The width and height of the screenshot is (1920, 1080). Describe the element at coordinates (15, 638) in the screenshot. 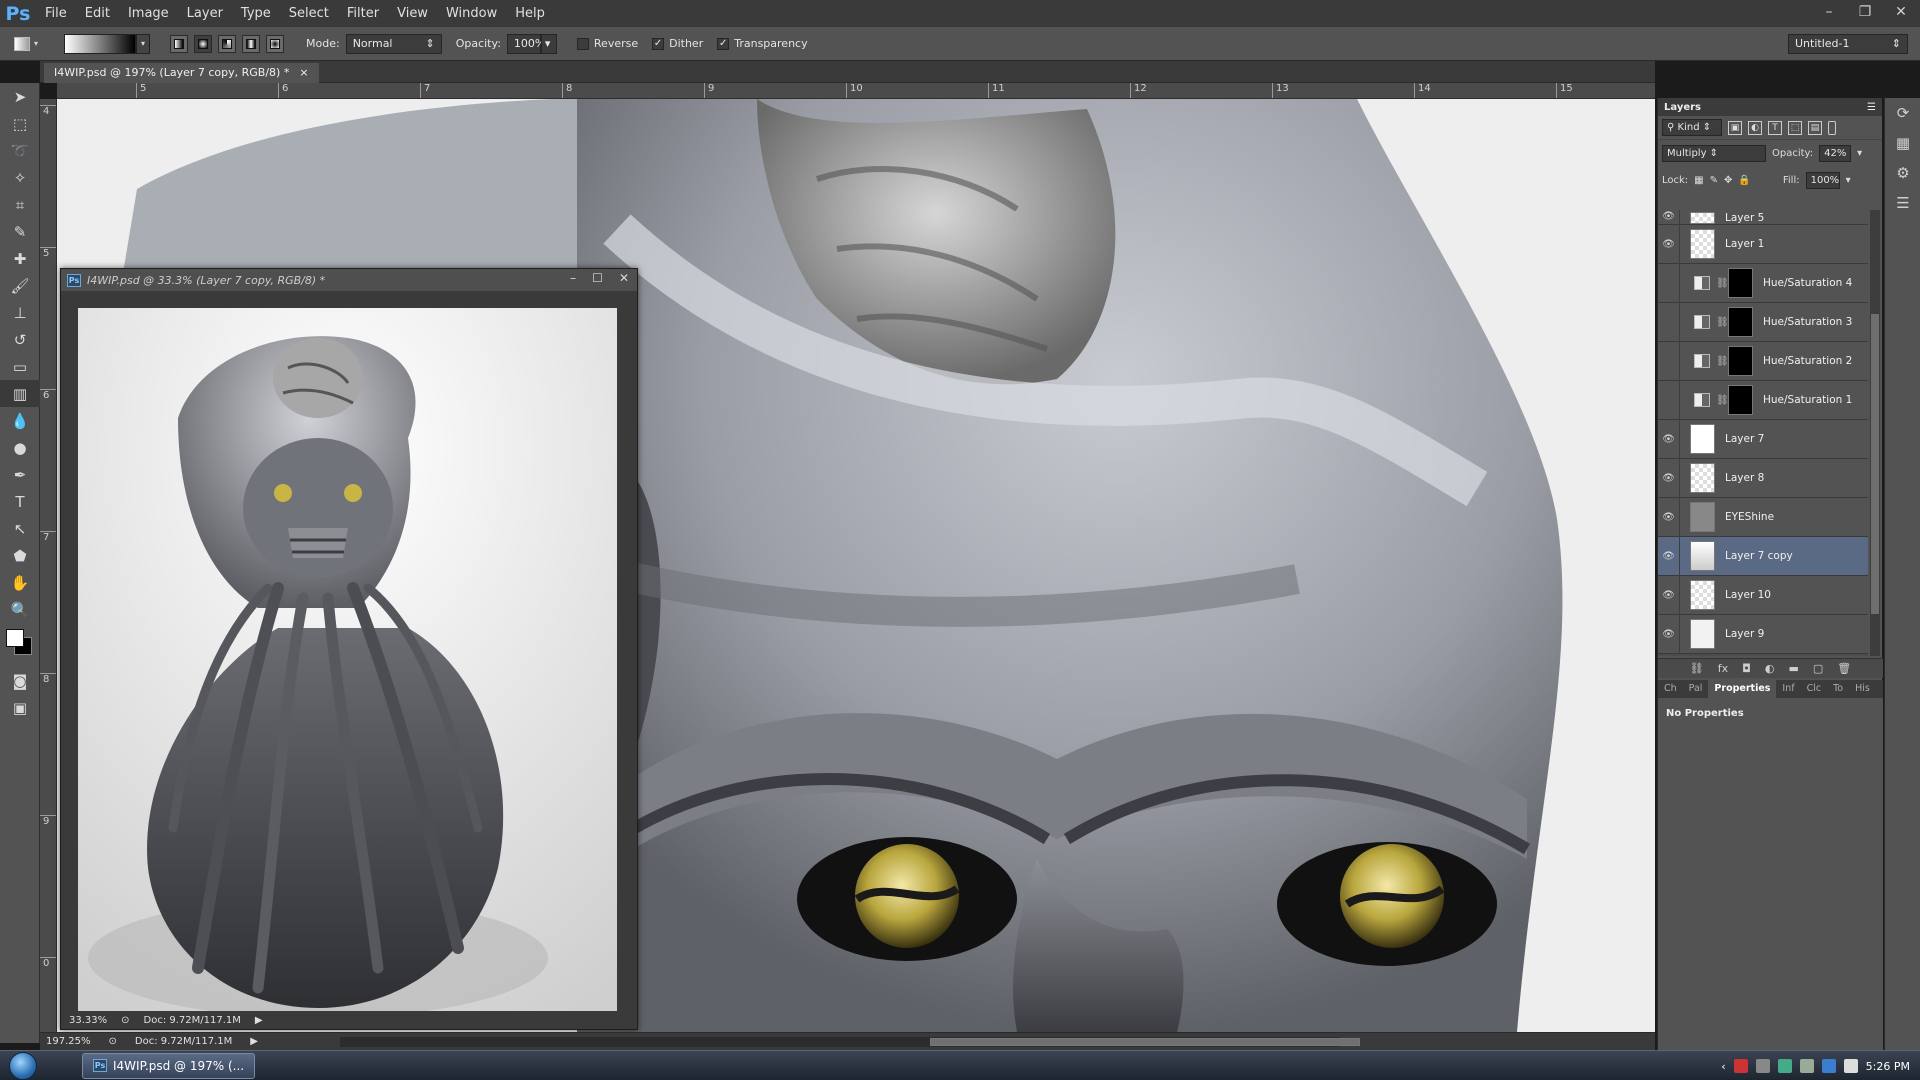

I see `foreground-color-swatch` at that location.